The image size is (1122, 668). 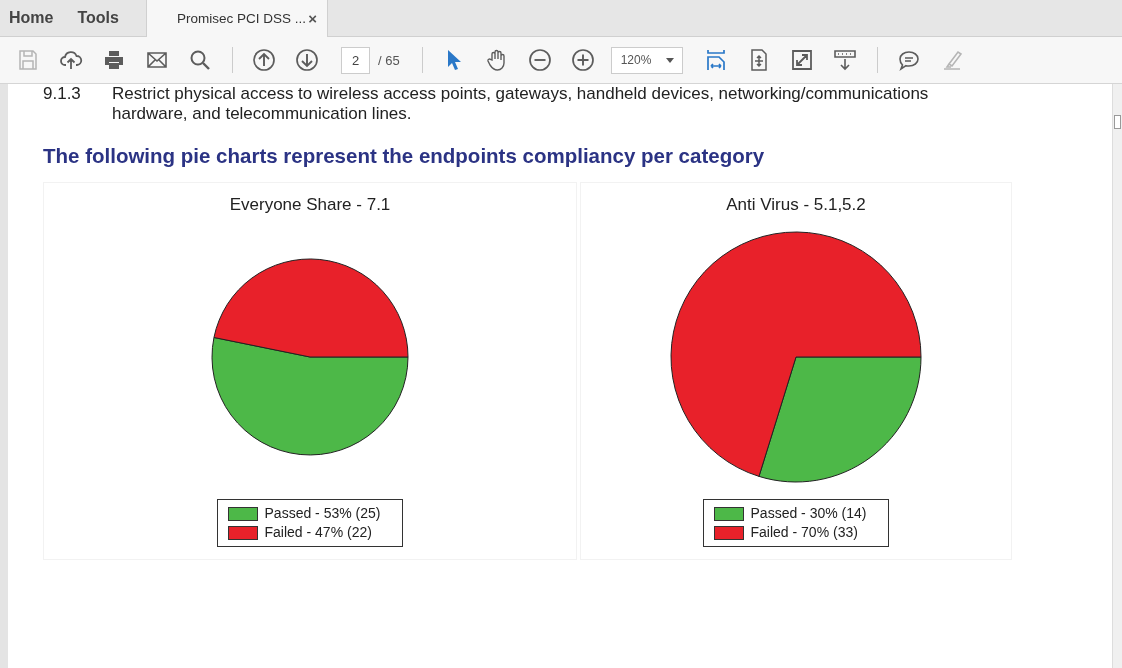 I want to click on search-icon, so click(x=200, y=60).